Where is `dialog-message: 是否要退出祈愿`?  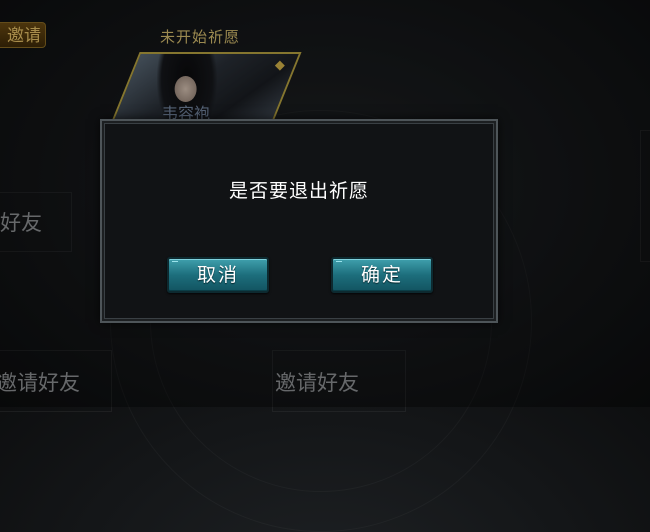 dialog-message: 是否要退出祈愿 is located at coordinates (298, 191).